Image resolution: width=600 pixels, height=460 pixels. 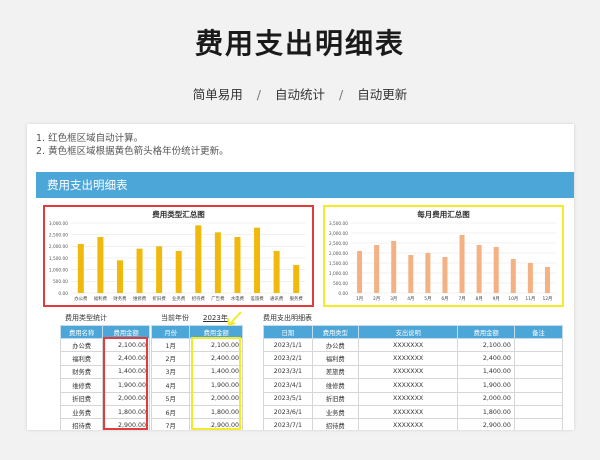 I want to click on table-row: 2023/7/1 招待费 XXXXXXX 2,900.00, so click(x=413, y=424).